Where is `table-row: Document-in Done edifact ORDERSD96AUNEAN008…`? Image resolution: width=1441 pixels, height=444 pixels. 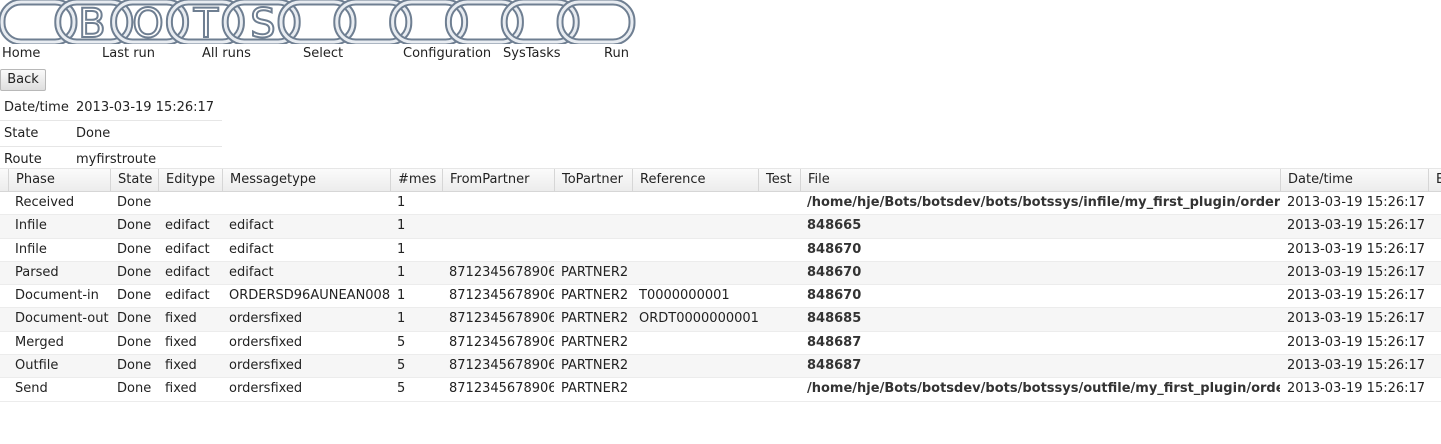
table-row: Document-in Done edifact ORDERSD96AUNEAN008… is located at coordinates (720, 297).